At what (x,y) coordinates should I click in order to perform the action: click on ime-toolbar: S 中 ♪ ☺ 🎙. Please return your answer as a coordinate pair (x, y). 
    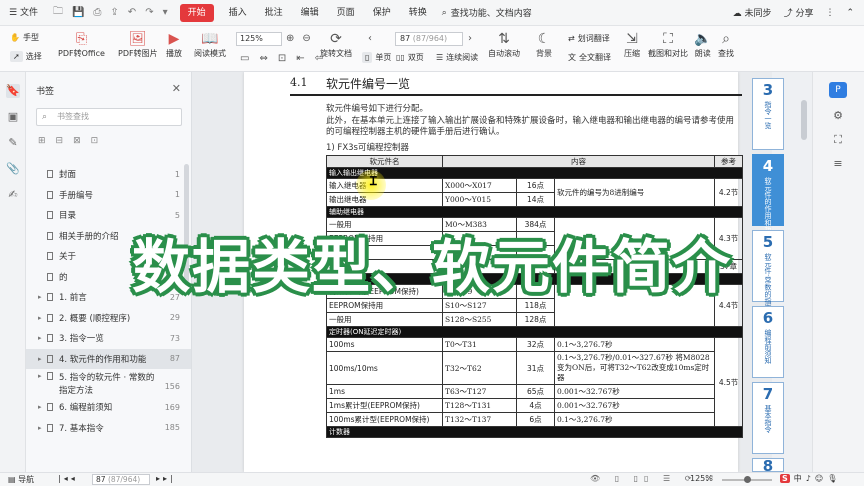
    Looking at the image, I should click on (808, 478).